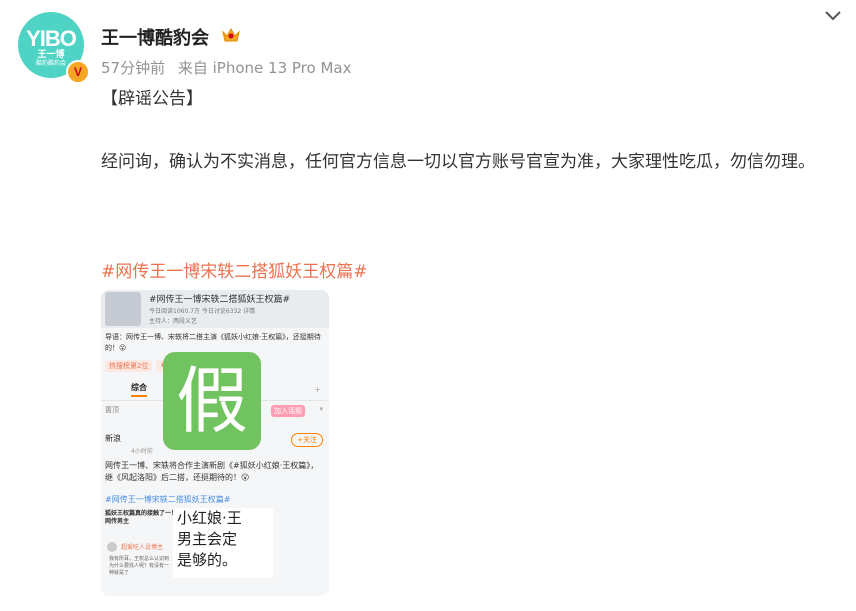 The height and width of the screenshot is (611, 856). Describe the element at coordinates (288, 411) in the screenshot. I see `join-topic-tag: 加入话题` at that location.